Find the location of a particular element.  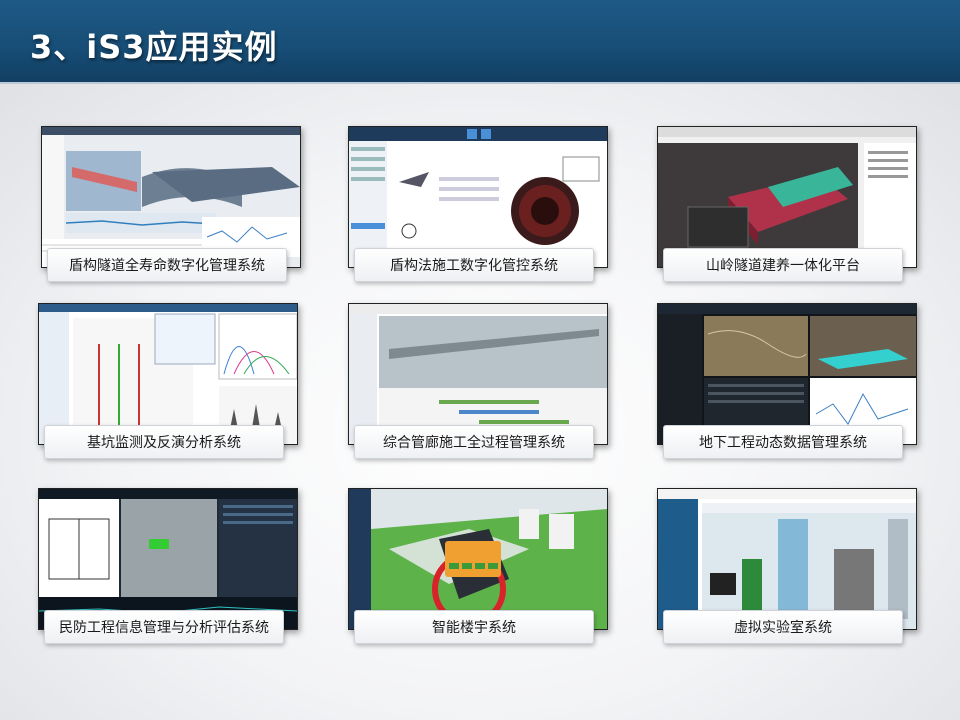

screenshot-foundation-pit-monitoring is located at coordinates (168, 374).